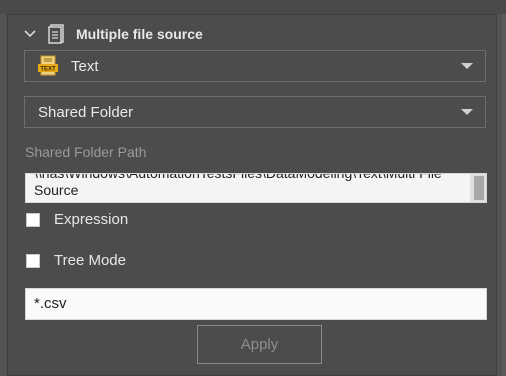  What do you see at coordinates (33, 219) in the screenshot?
I see `expression-checkbox` at bounding box center [33, 219].